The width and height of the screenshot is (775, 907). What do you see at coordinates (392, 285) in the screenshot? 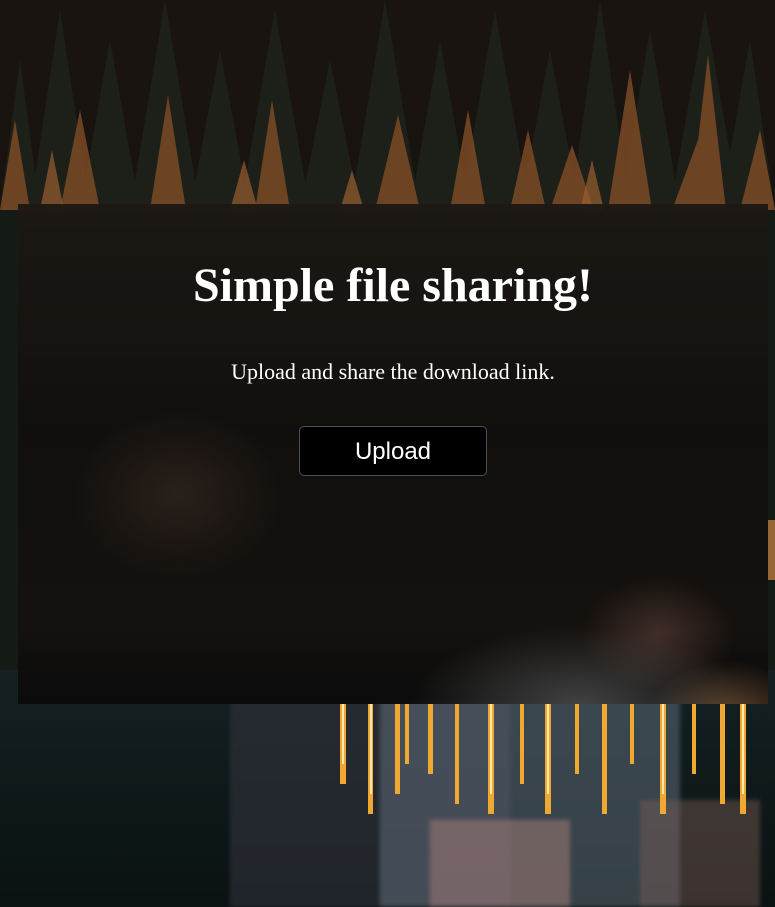
I see `page-title: Simple file sharing!` at bounding box center [392, 285].